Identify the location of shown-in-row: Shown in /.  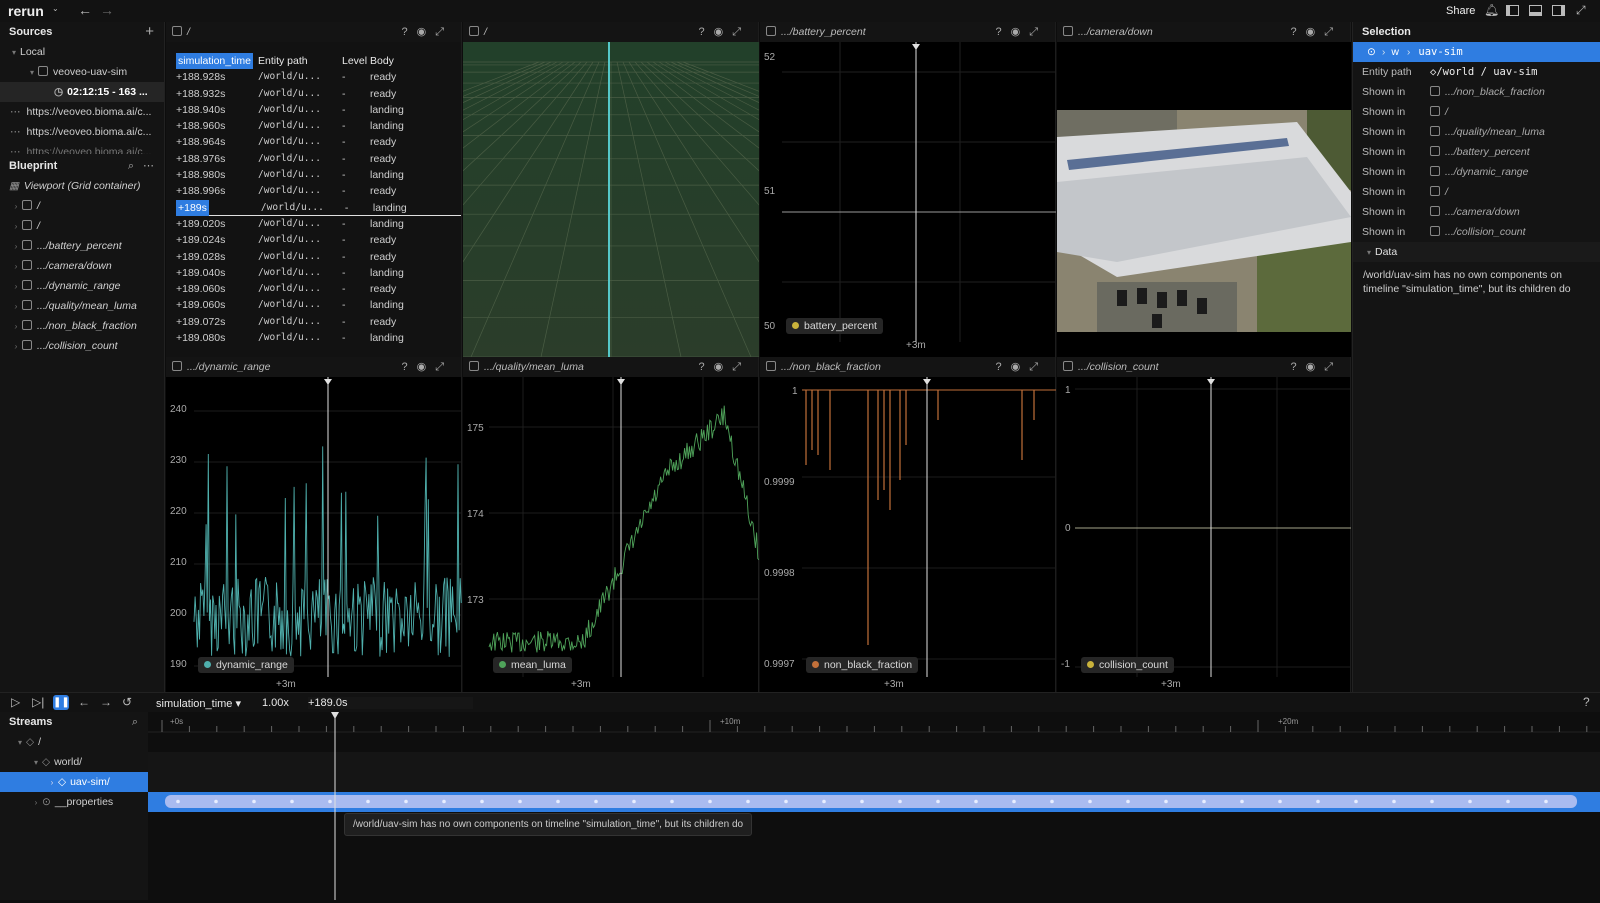
(1476, 192).